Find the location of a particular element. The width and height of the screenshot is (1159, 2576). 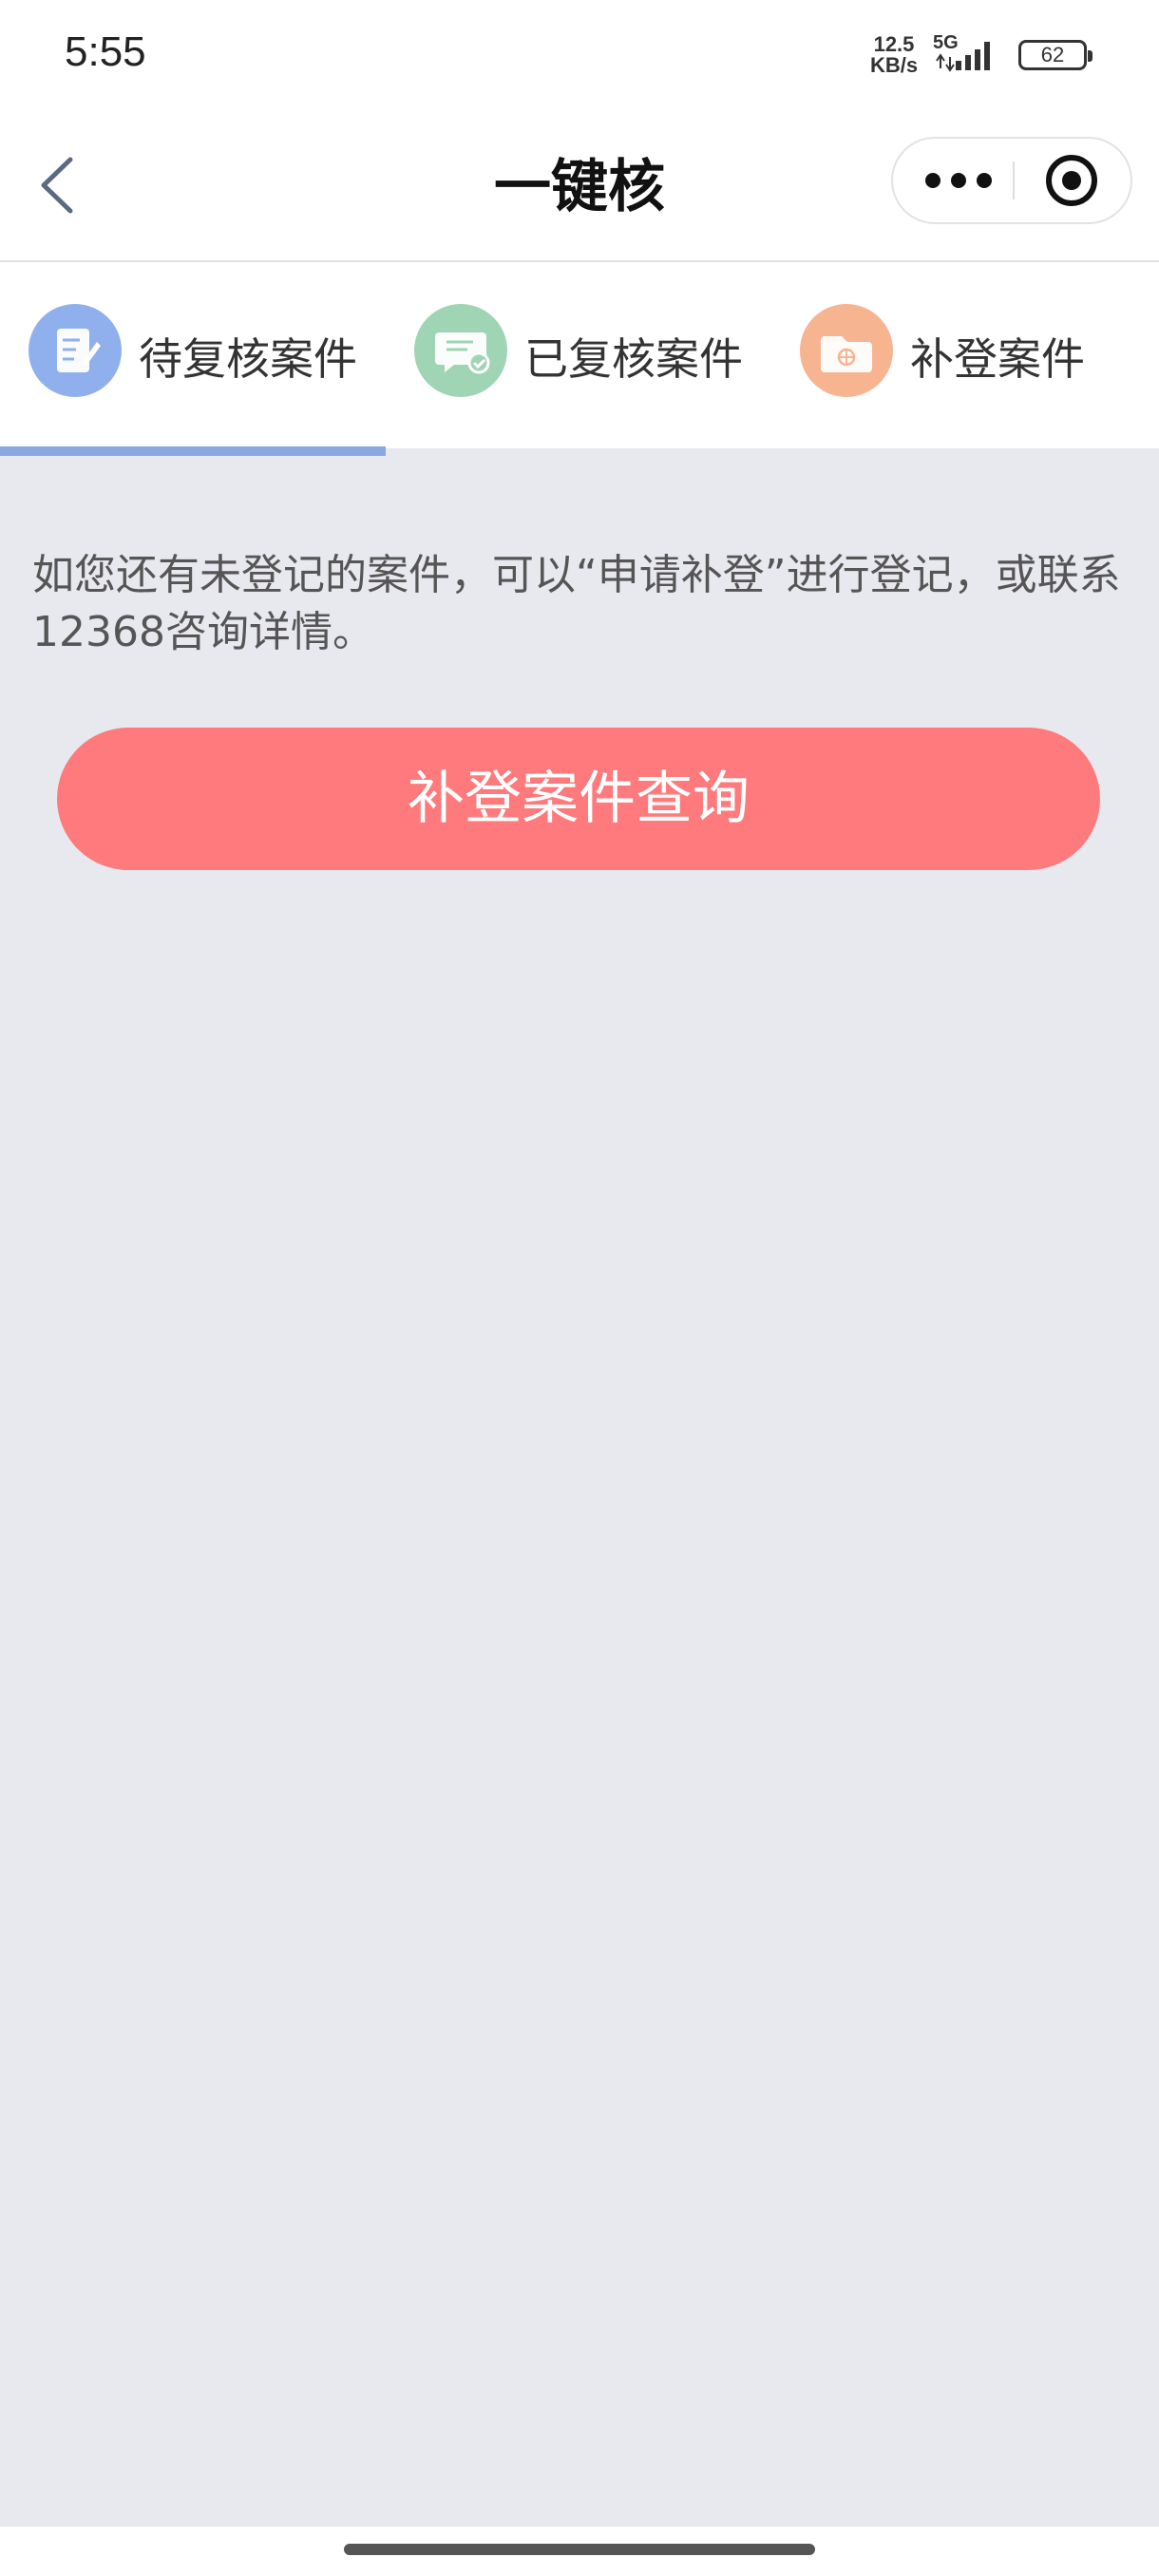

tab-label: 补登案件 is located at coordinates (997, 359).